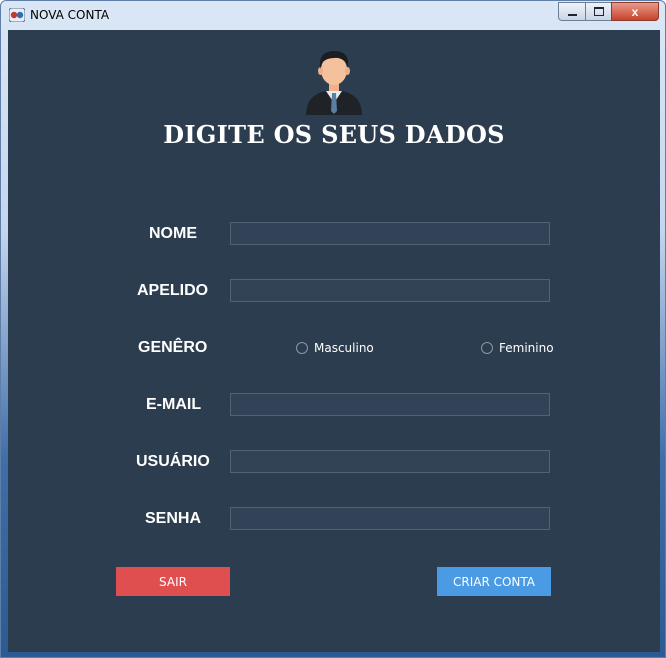  I want to click on radio-label-masculino: Masculino, so click(344, 348).